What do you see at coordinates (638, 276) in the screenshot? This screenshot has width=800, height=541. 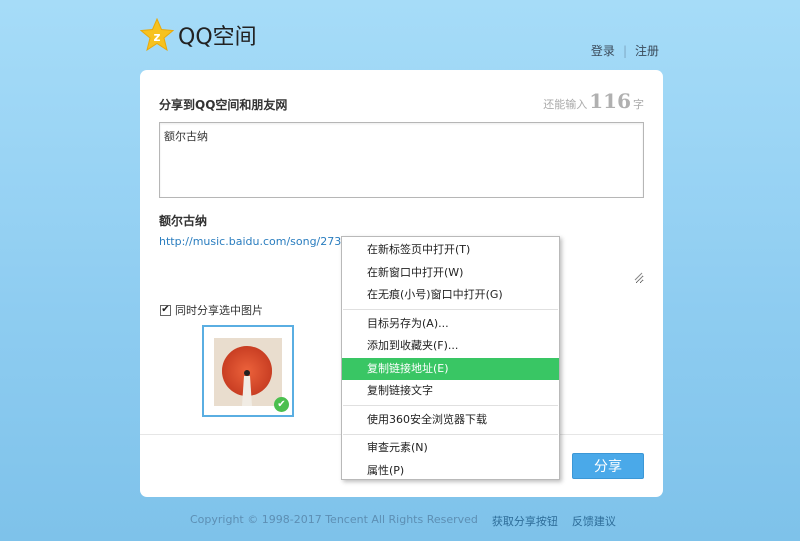 I see `resize-grip-icon` at bounding box center [638, 276].